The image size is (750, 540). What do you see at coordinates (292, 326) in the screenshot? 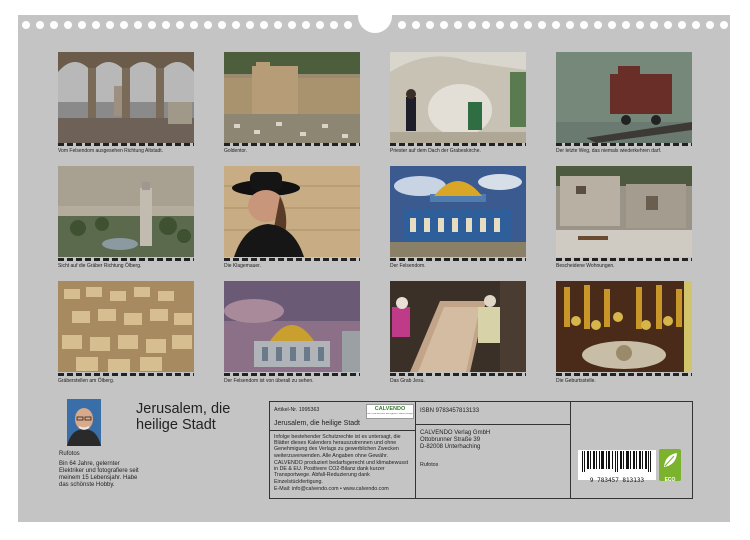
I see `photo-dome-from-afar` at bounding box center [292, 326].